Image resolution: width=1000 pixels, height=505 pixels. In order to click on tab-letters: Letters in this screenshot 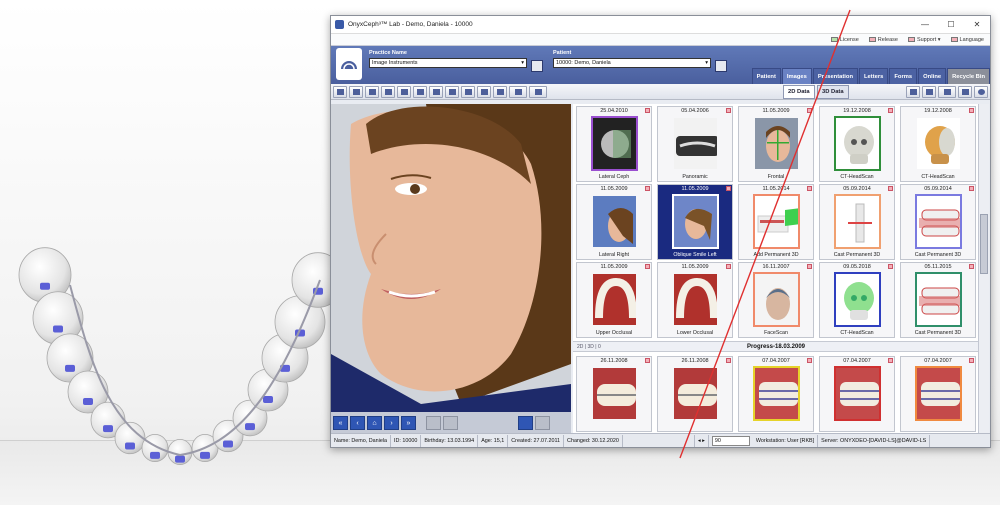, I will do `click(874, 76)`.